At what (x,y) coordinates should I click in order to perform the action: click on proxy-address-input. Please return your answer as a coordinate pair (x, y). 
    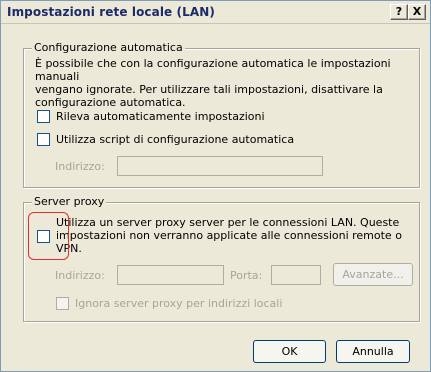
    Looking at the image, I should click on (170, 275).